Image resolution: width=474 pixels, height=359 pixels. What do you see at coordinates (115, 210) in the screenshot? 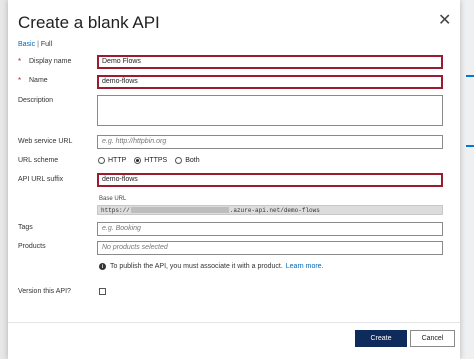
I see `base-url-prefix: https://` at bounding box center [115, 210].